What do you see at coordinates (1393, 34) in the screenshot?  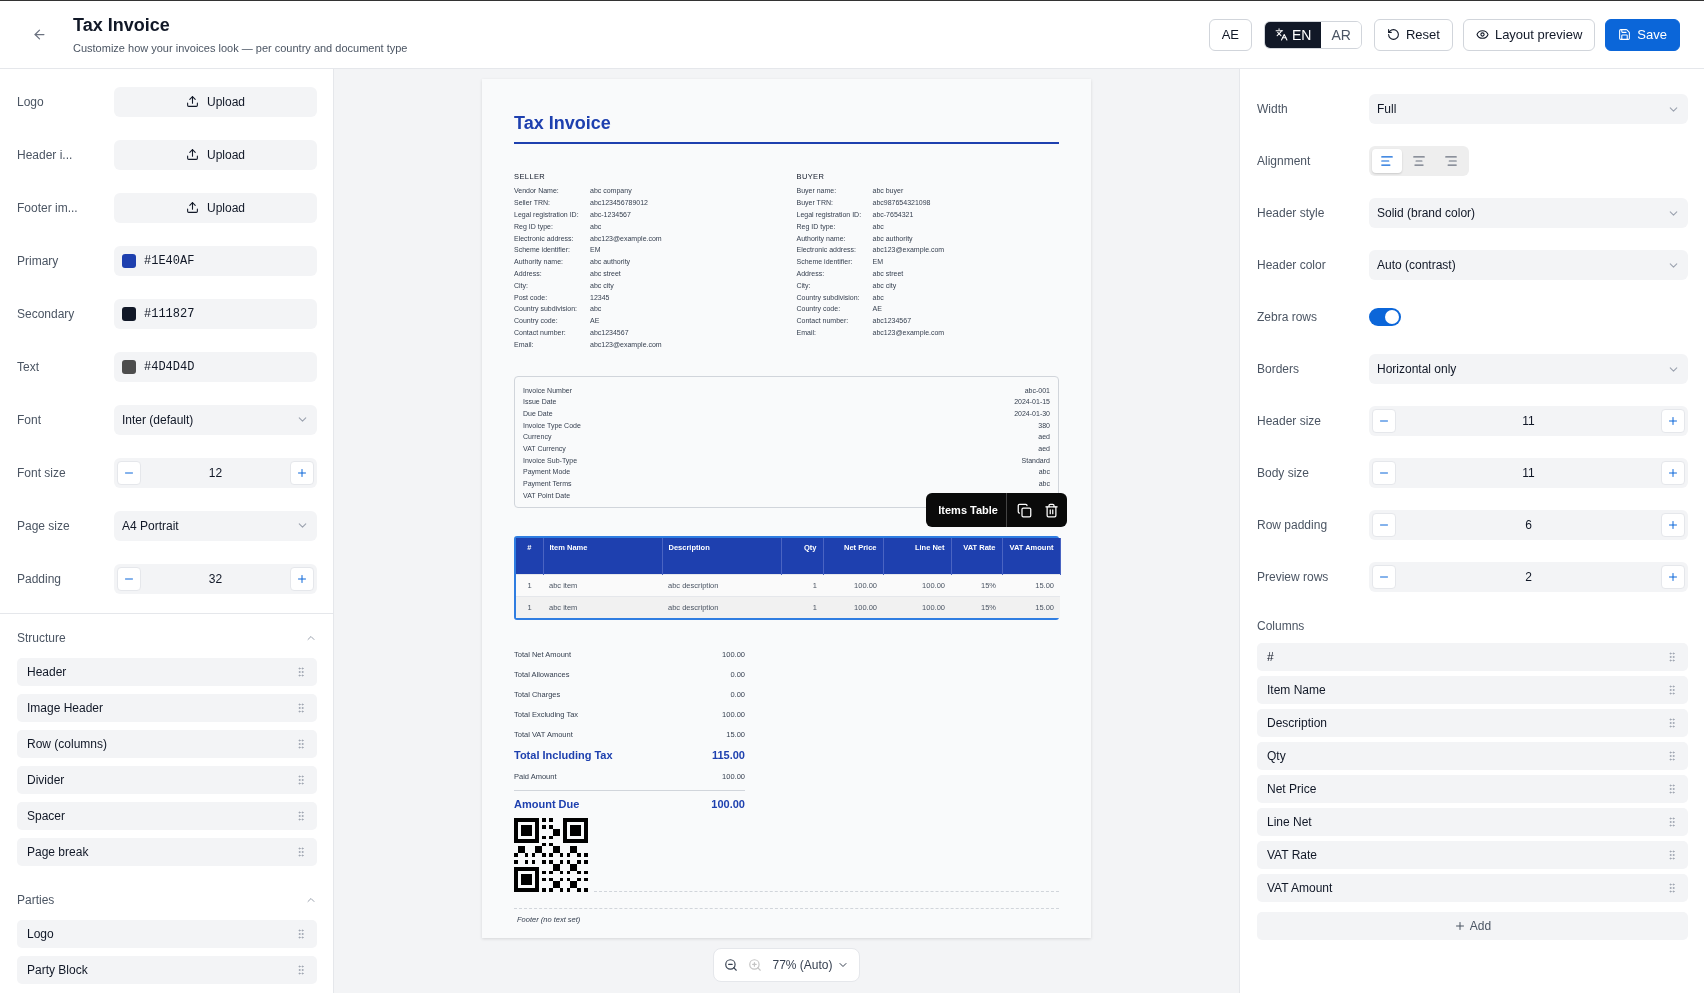 I see `rotate-icon` at bounding box center [1393, 34].